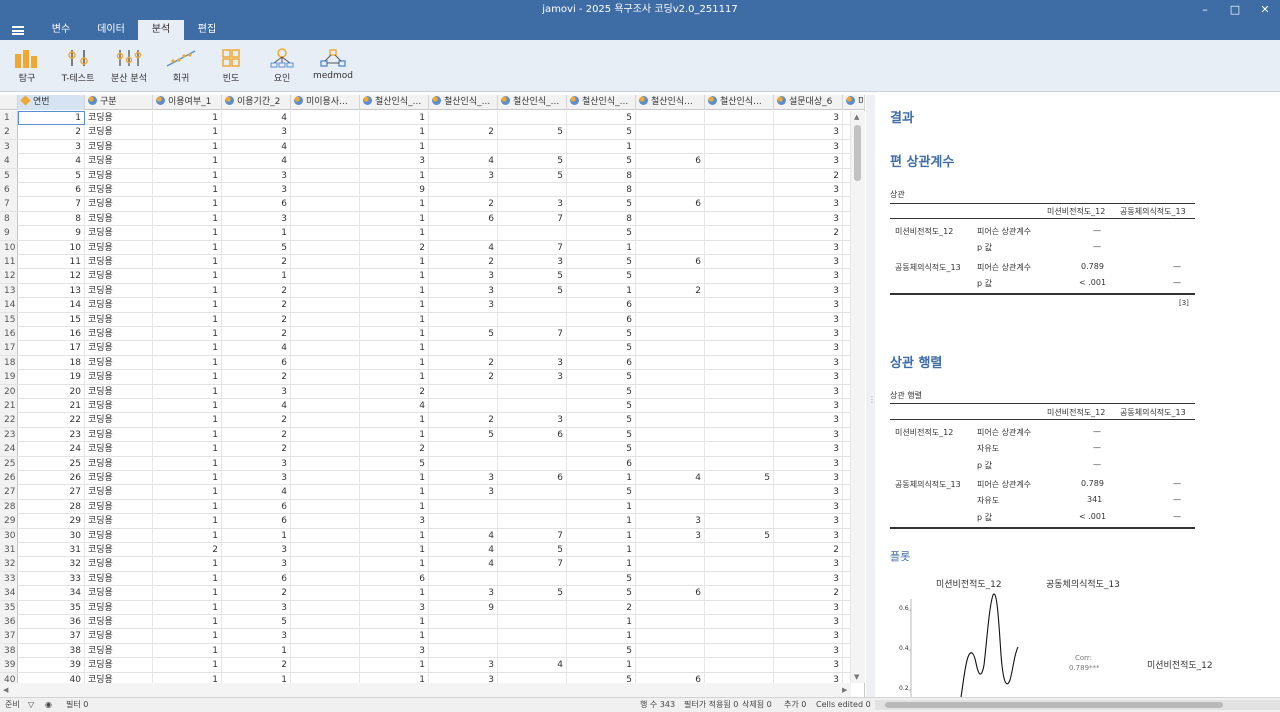 This screenshot has width=1280, height=712. Describe the element at coordinates (9, 607) in the screenshot. I see `row-number: 35` at that location.